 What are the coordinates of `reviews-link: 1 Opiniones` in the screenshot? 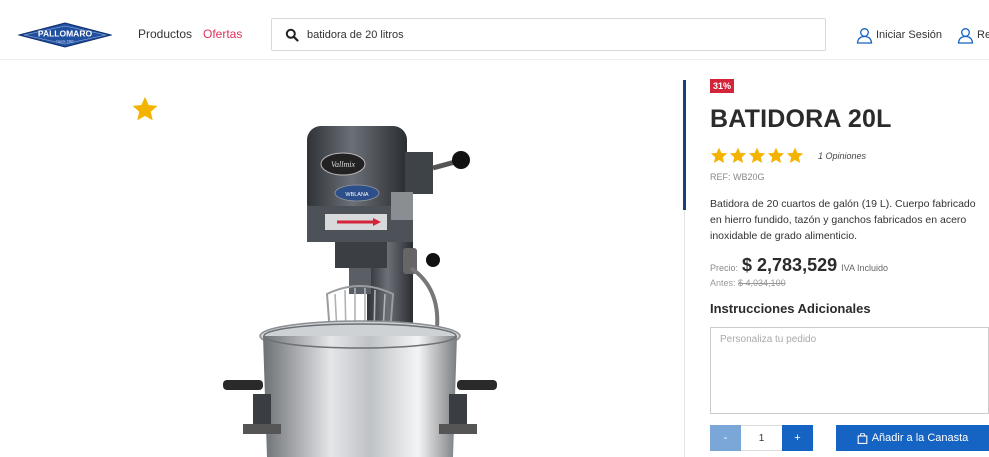 It's located at (842, 156).